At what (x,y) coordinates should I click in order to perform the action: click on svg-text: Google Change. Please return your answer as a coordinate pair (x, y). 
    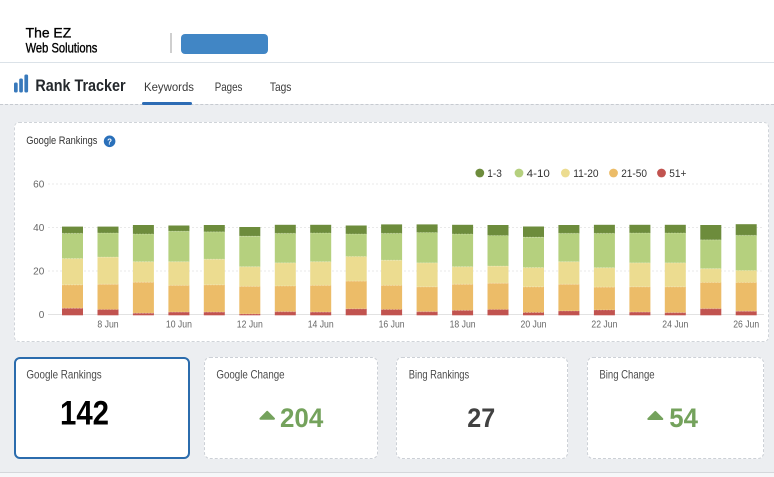
    Looking at the image, I should click on (250, 374).